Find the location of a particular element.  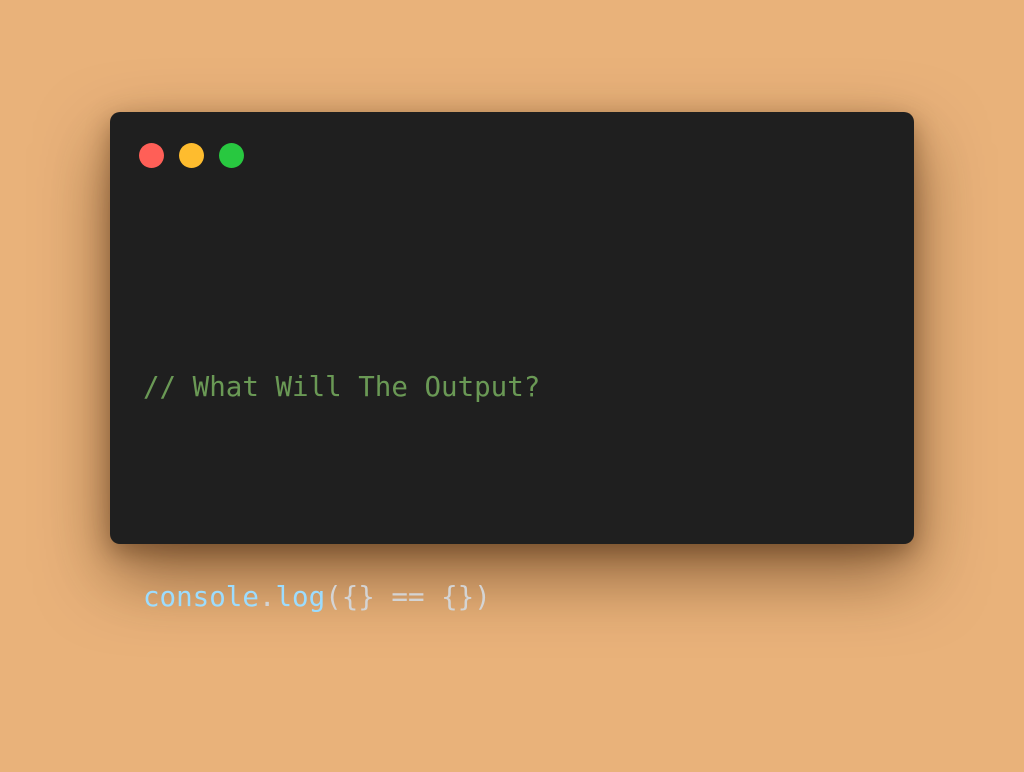

code-method: log is located at coordinates (300, 597).